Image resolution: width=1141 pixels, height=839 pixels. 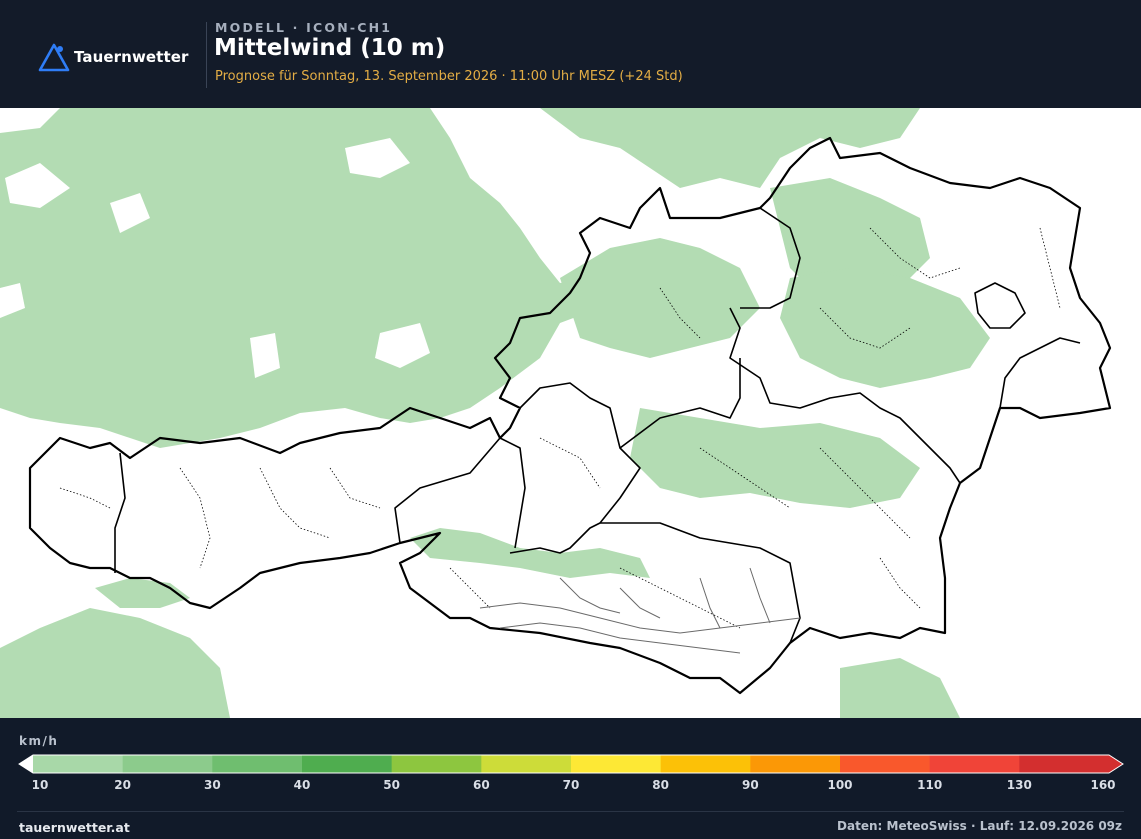 I want to click on footer-divider, so click(x=570, y=811).